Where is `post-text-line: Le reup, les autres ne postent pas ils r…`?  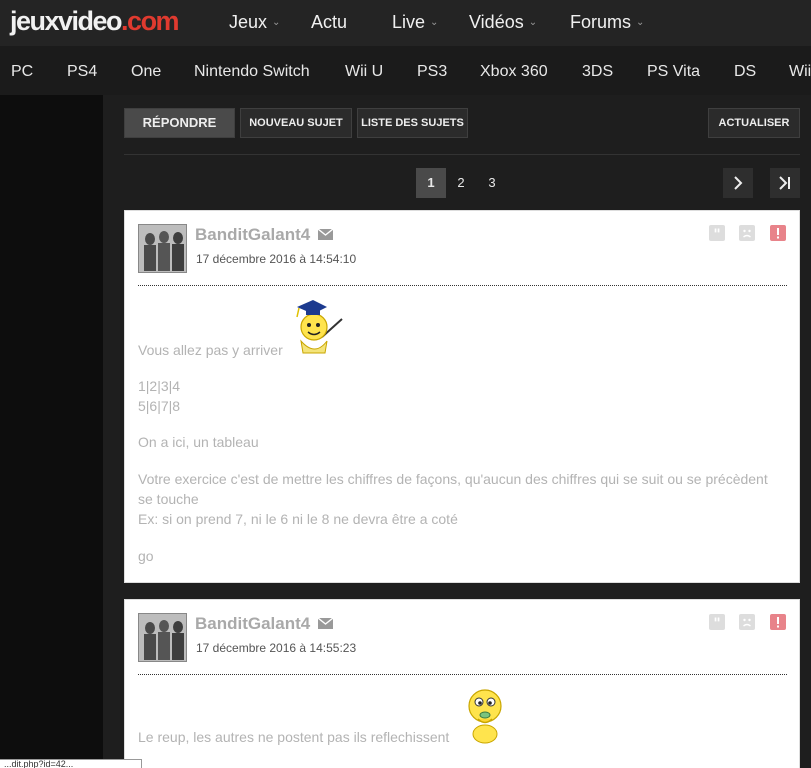 post-text-line: Le reup, les autres ne postent pas ils r… is located at coordinates (294, 737).